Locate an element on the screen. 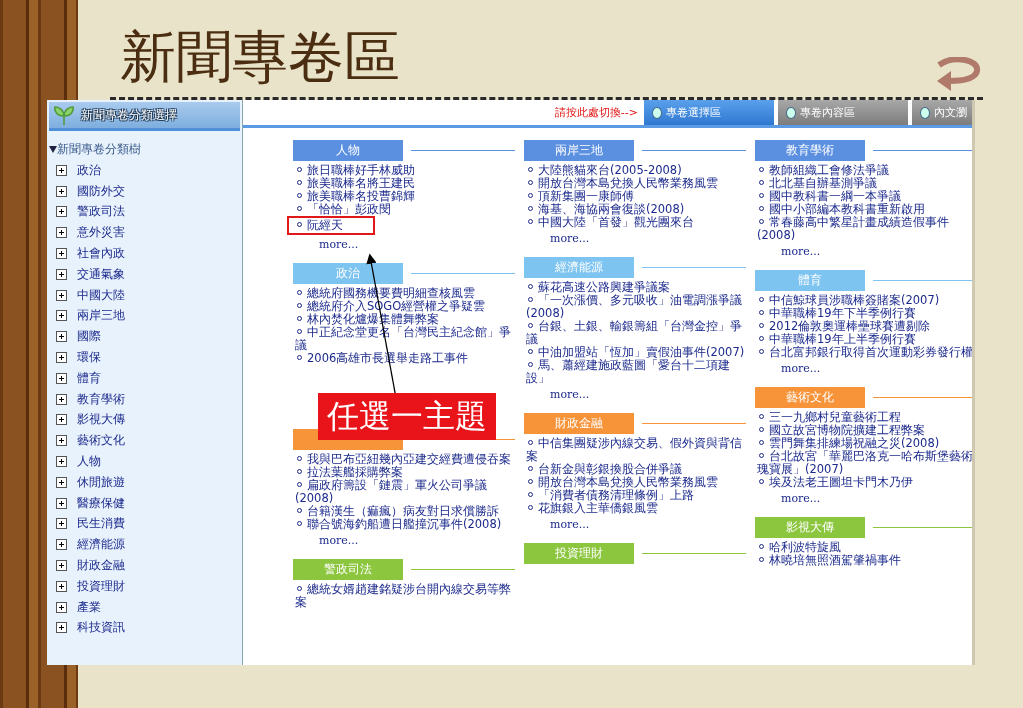 This screenshot has height=708, width=1023. switch-hint: 請按此處切換--> is located at coordinates (596, 112).